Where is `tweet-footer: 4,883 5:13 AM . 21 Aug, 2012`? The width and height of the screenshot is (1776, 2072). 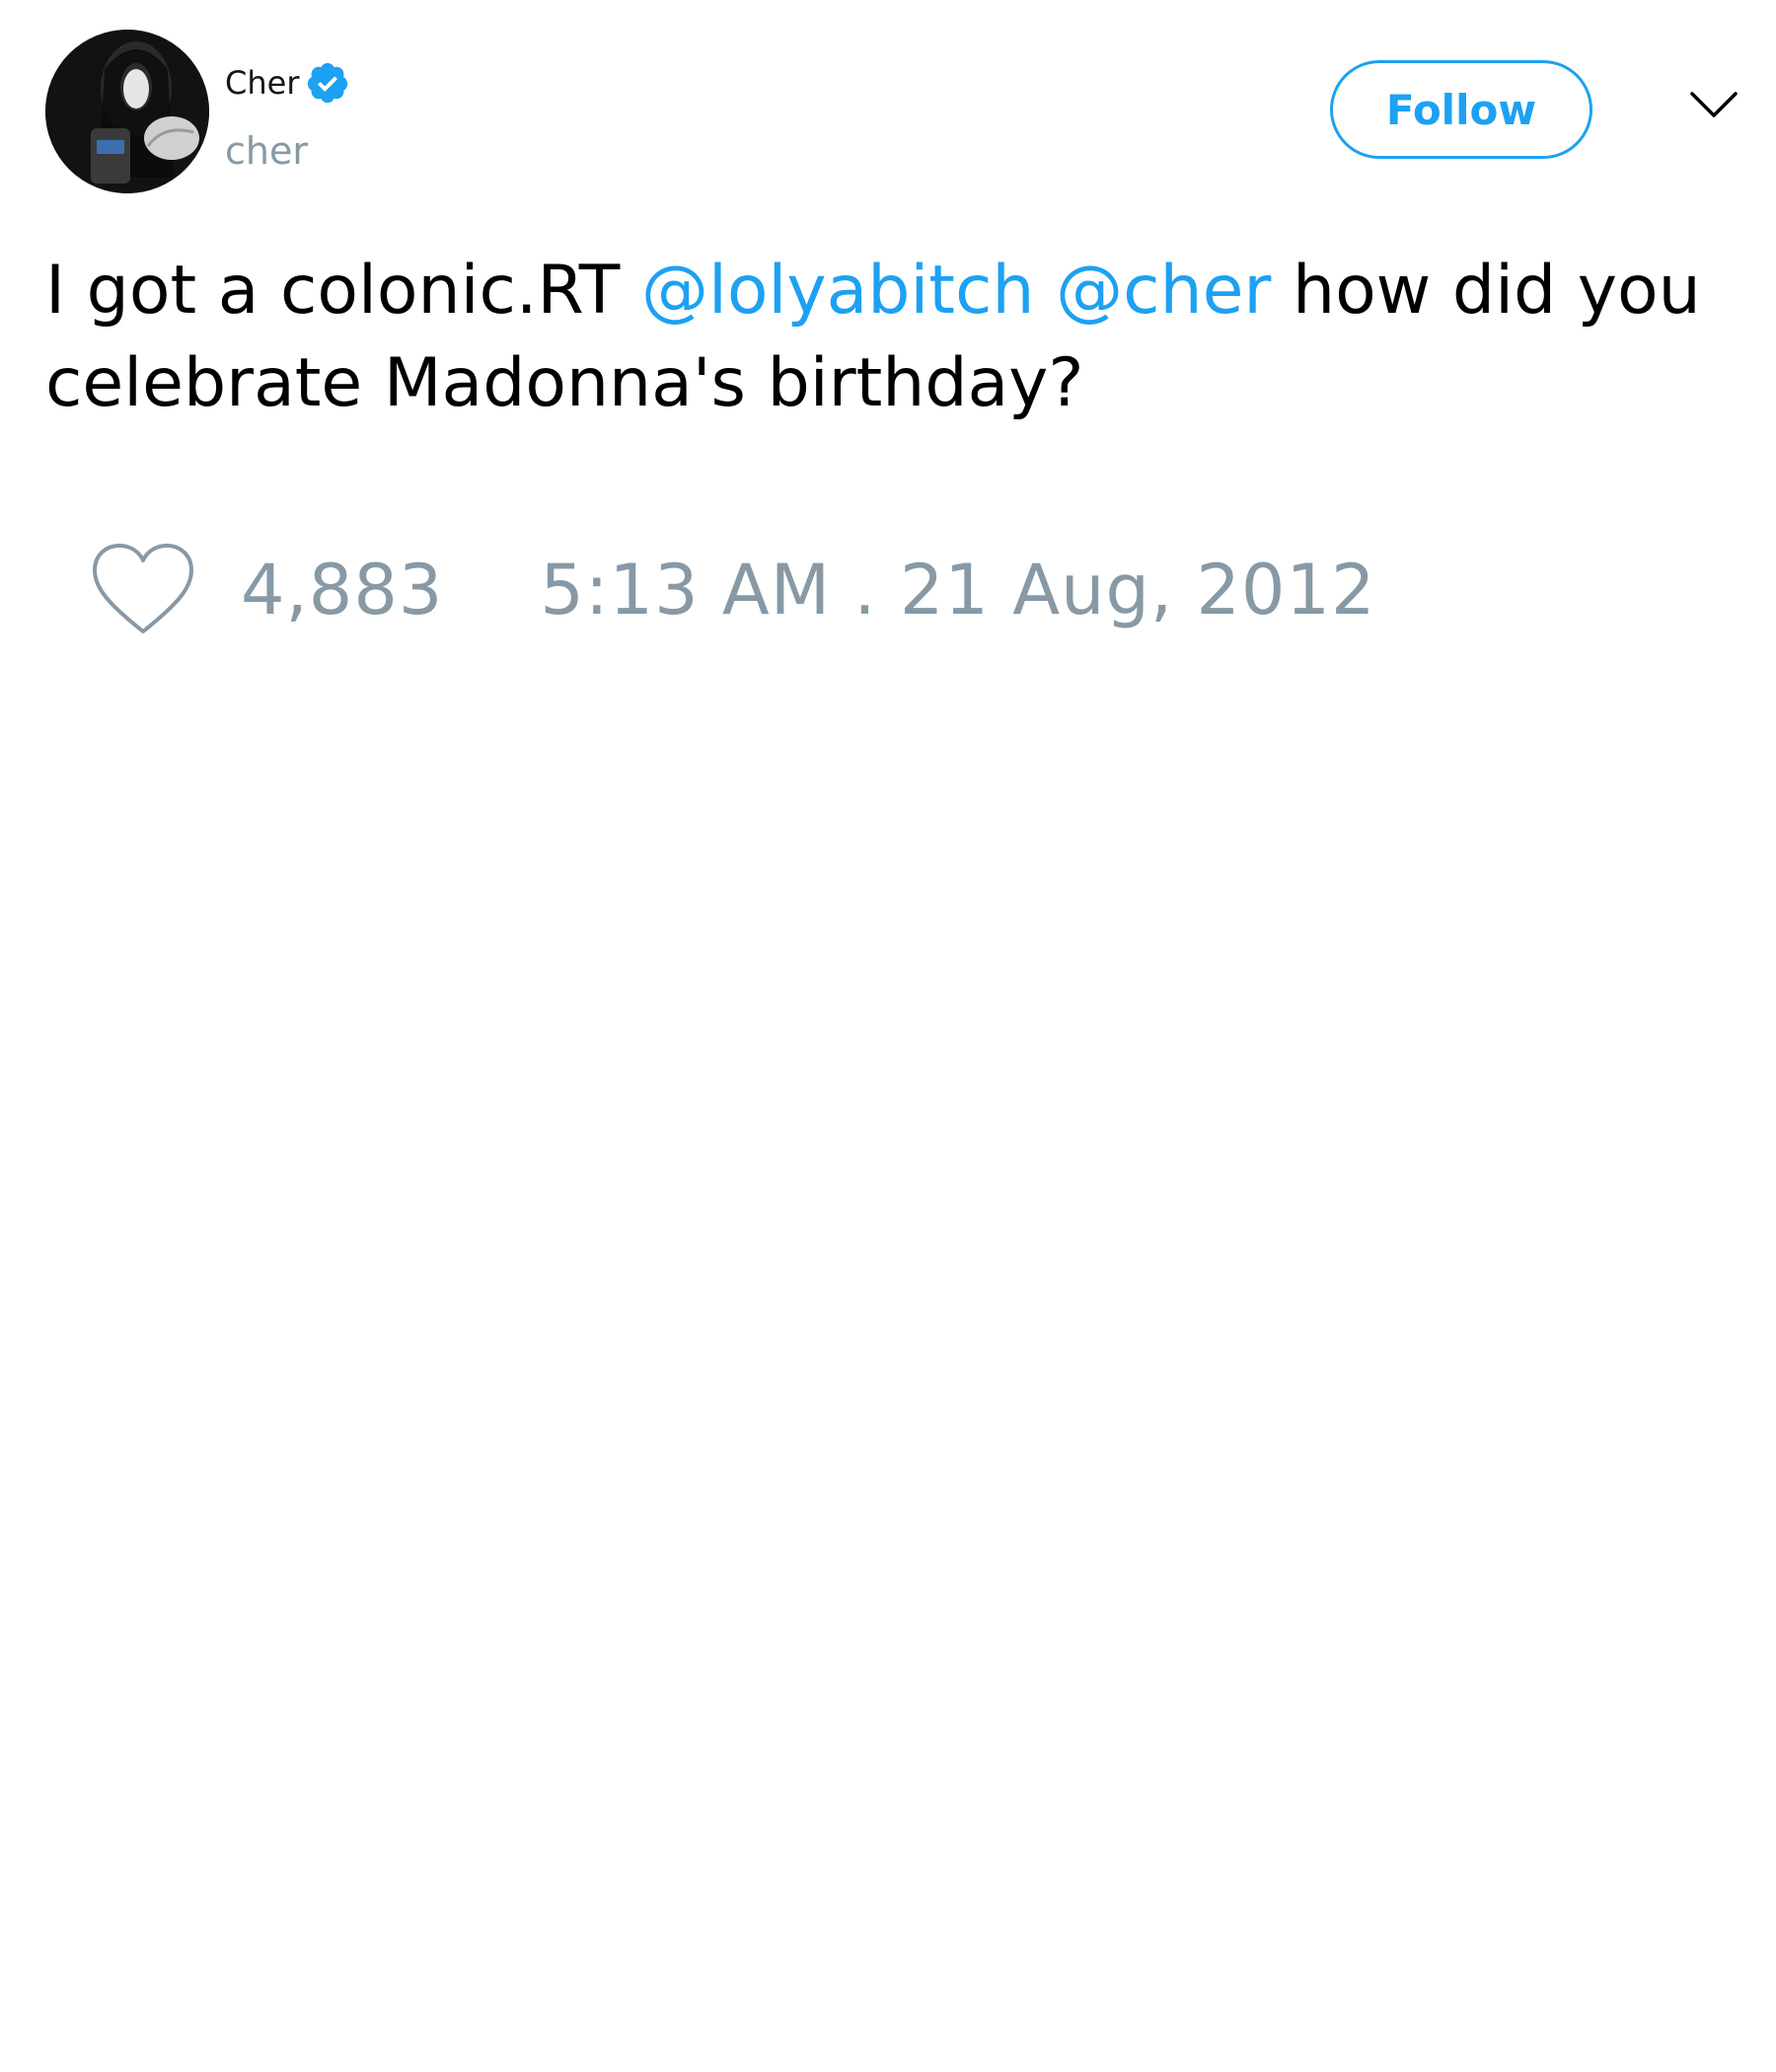
tweet-footer: 4,883 5:13 AM . 21 Aug, 2012 is located at coordinates (733, 590).